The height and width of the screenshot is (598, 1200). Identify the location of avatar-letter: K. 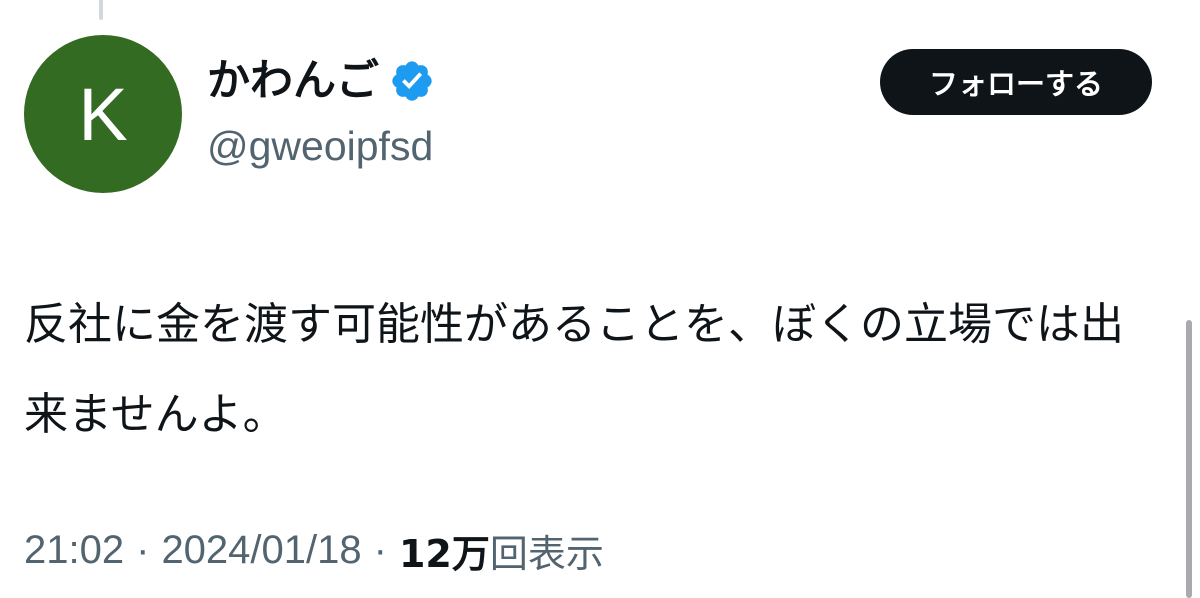
(103, 114).